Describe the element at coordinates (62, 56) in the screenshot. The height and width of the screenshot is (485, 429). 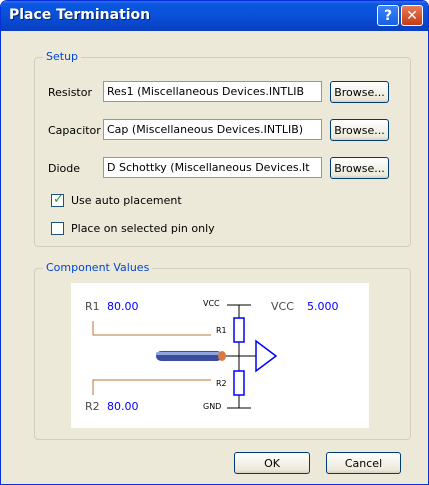
I see `setup-group-label: Setup` at that location.